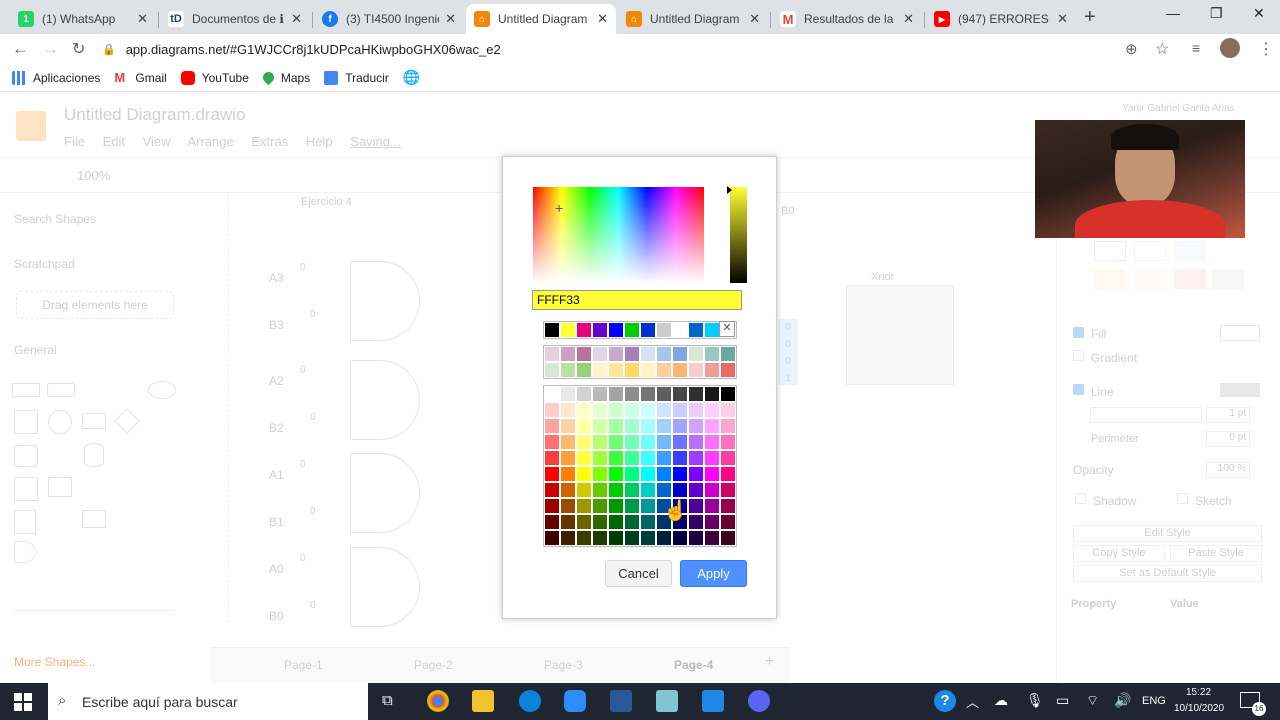 This screenshot has height=720, width=1280. Describe the element at coordinates (1178, 108) in the screenshot. I see `user-name: Yanir Gabriel Garita Arias` at that location.